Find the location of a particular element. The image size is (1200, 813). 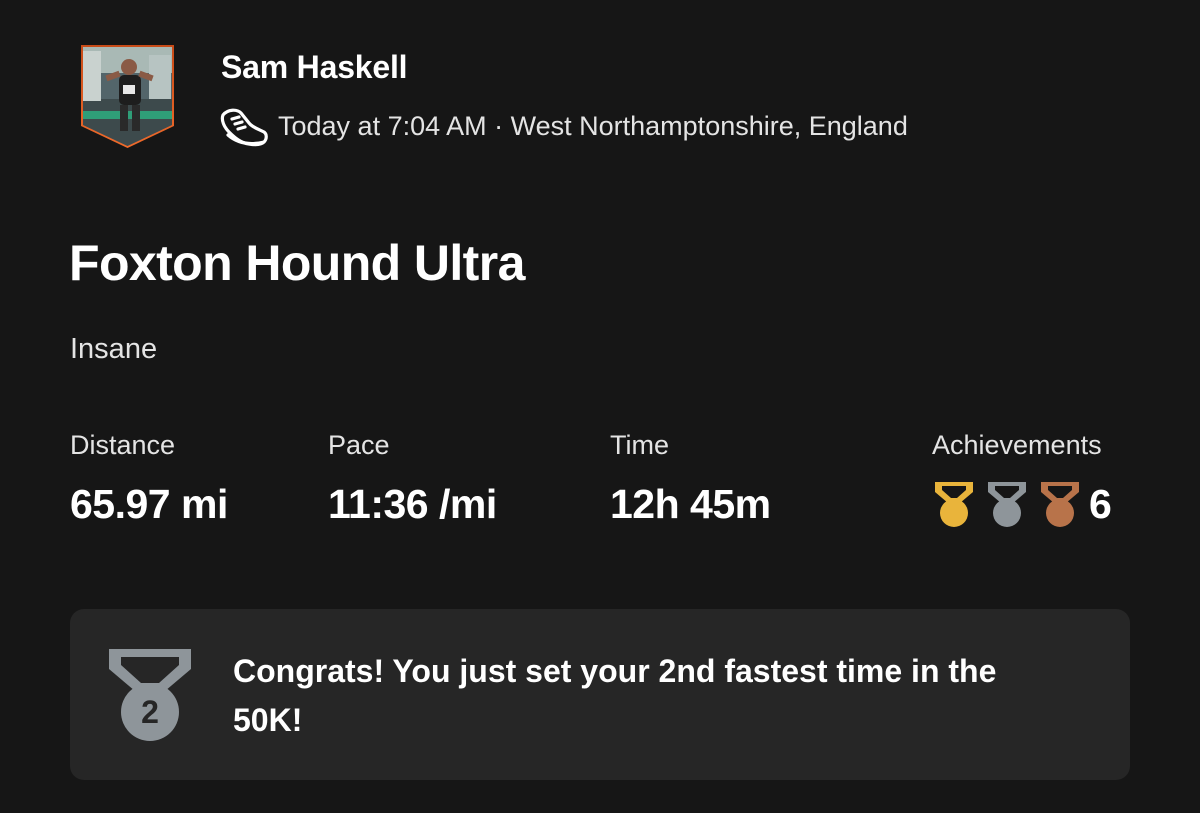

stat-distance-value: 65.97 mi is located at coordinates (149, 504).